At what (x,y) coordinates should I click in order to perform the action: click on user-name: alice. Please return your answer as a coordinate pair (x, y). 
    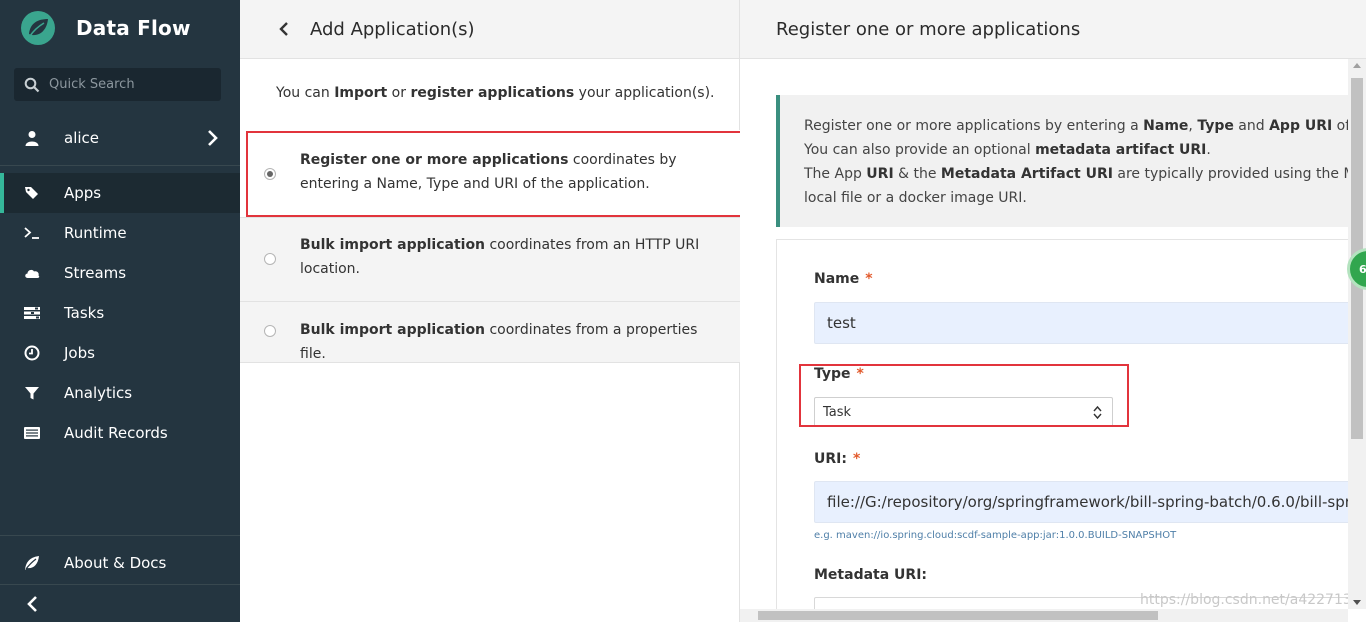
    Looking at the image, I should click on (82, 138).